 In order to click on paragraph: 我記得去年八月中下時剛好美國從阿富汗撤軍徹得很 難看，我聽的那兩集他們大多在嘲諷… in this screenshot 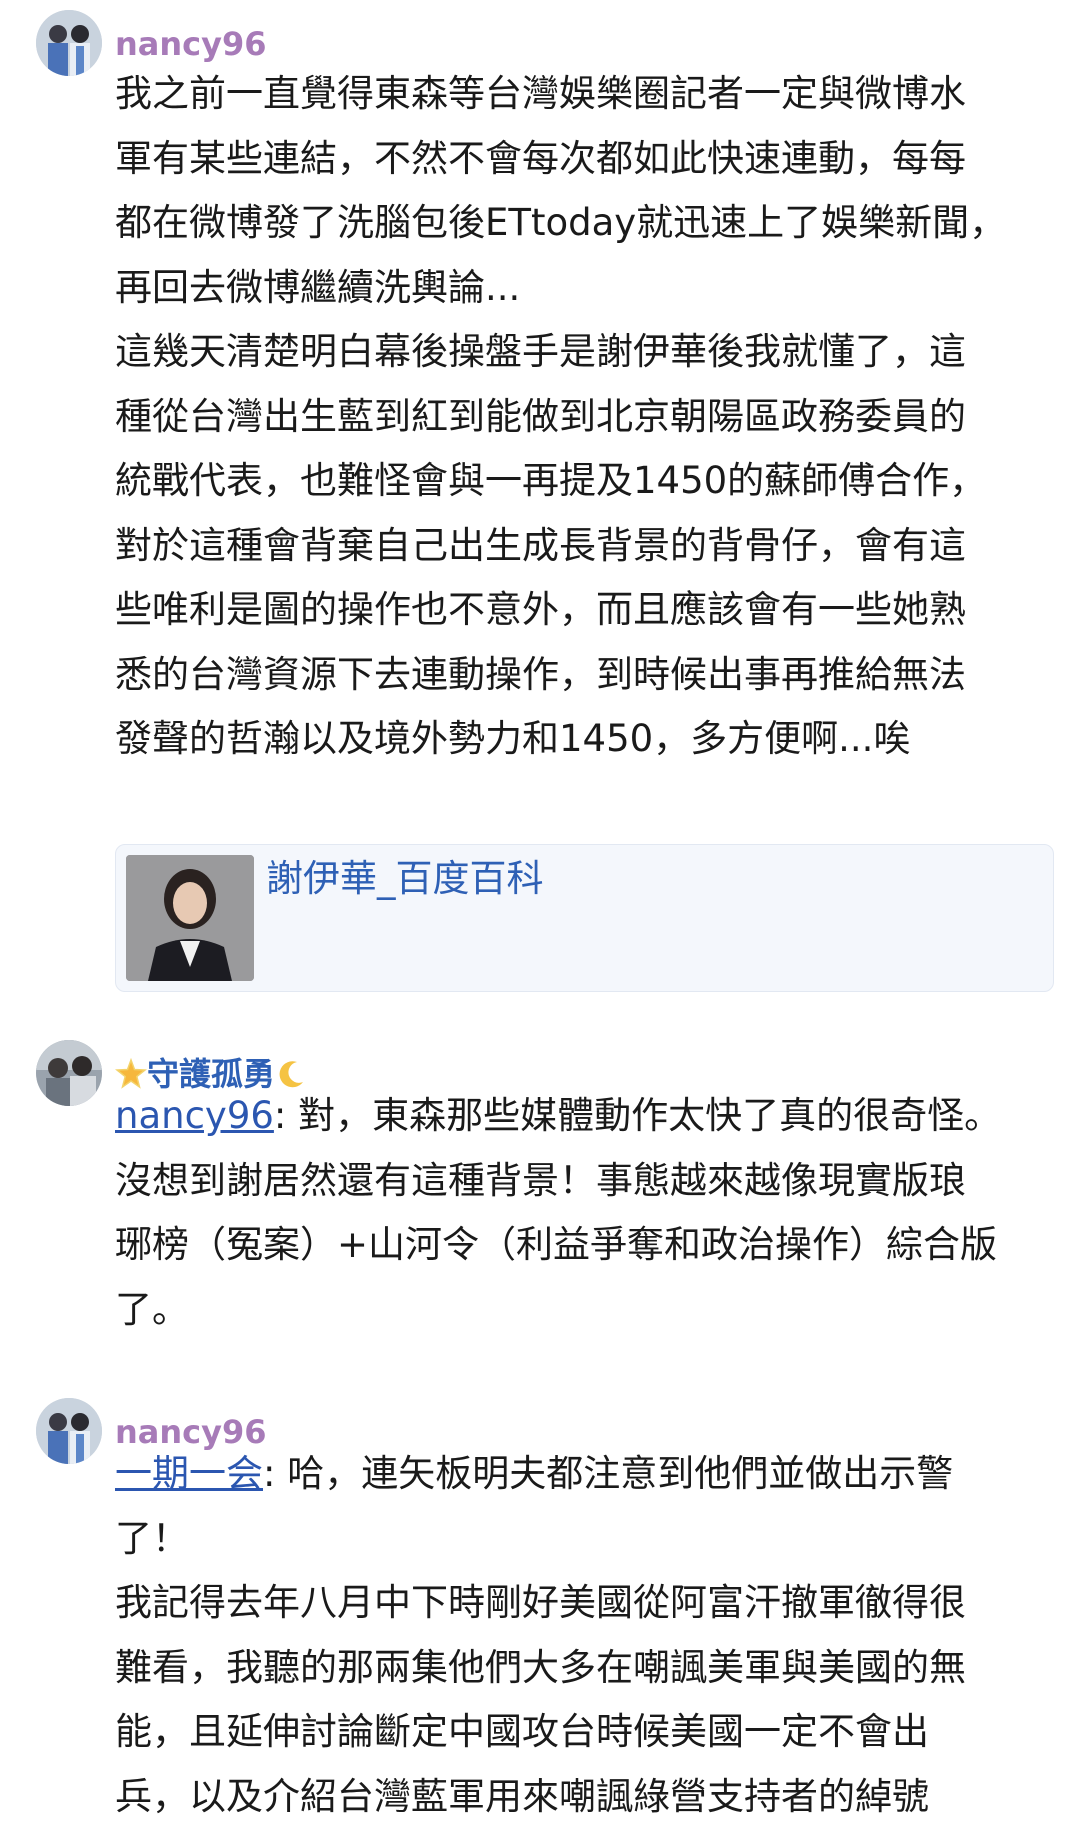, I will do `click(540, 1699)`.